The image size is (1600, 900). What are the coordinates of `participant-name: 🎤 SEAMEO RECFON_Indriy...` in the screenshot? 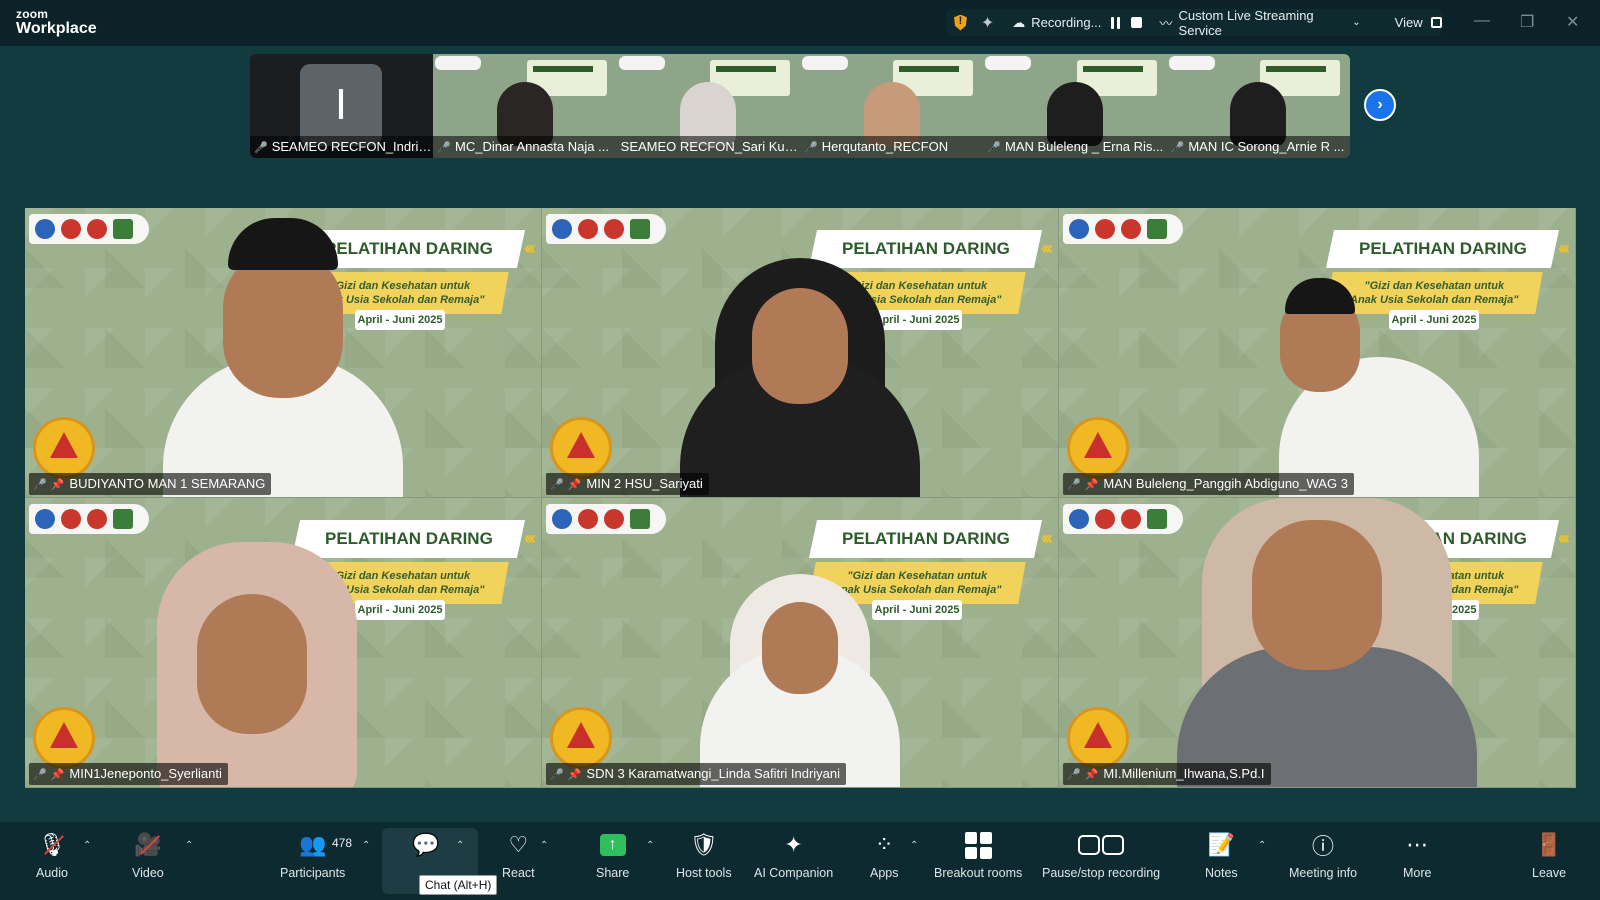 It's located at (342, 147).